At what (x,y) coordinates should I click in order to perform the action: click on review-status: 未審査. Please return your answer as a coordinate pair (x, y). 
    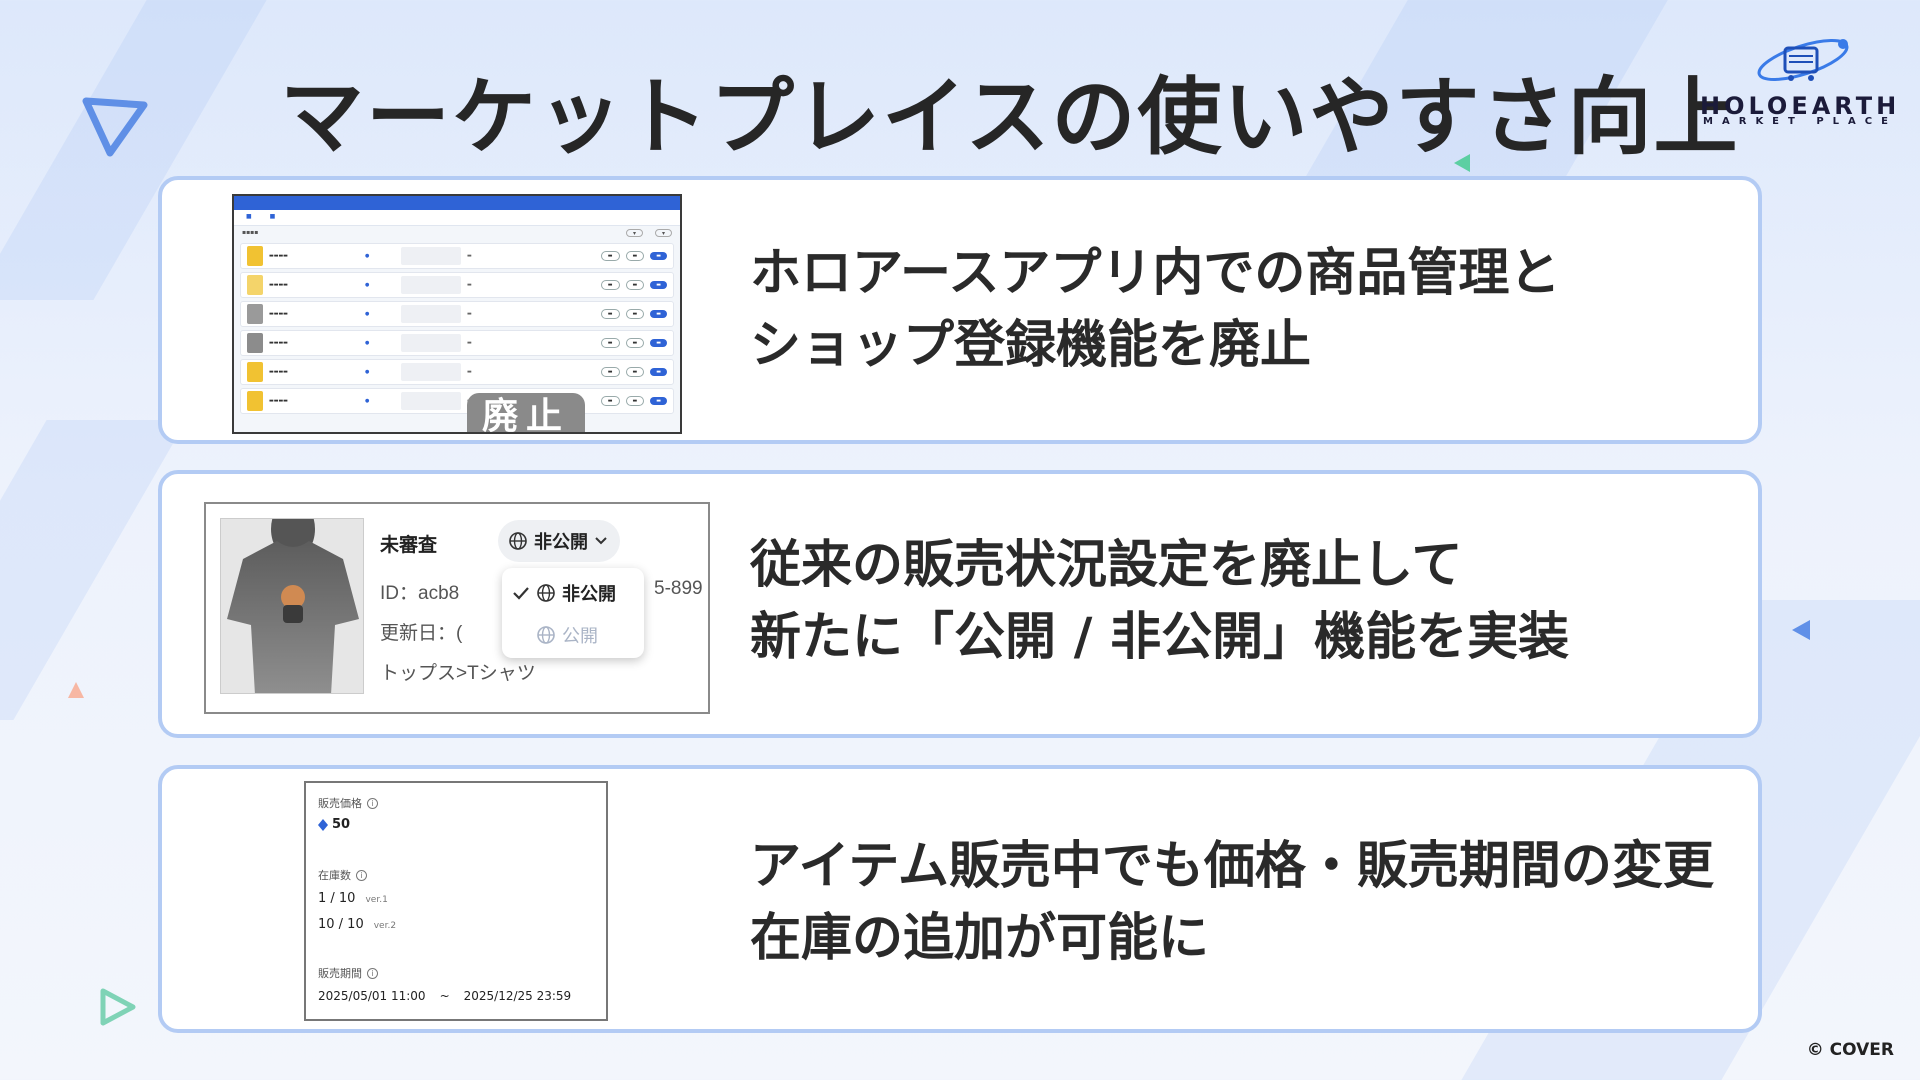
    Looking at the image, I should click on (409, 545).